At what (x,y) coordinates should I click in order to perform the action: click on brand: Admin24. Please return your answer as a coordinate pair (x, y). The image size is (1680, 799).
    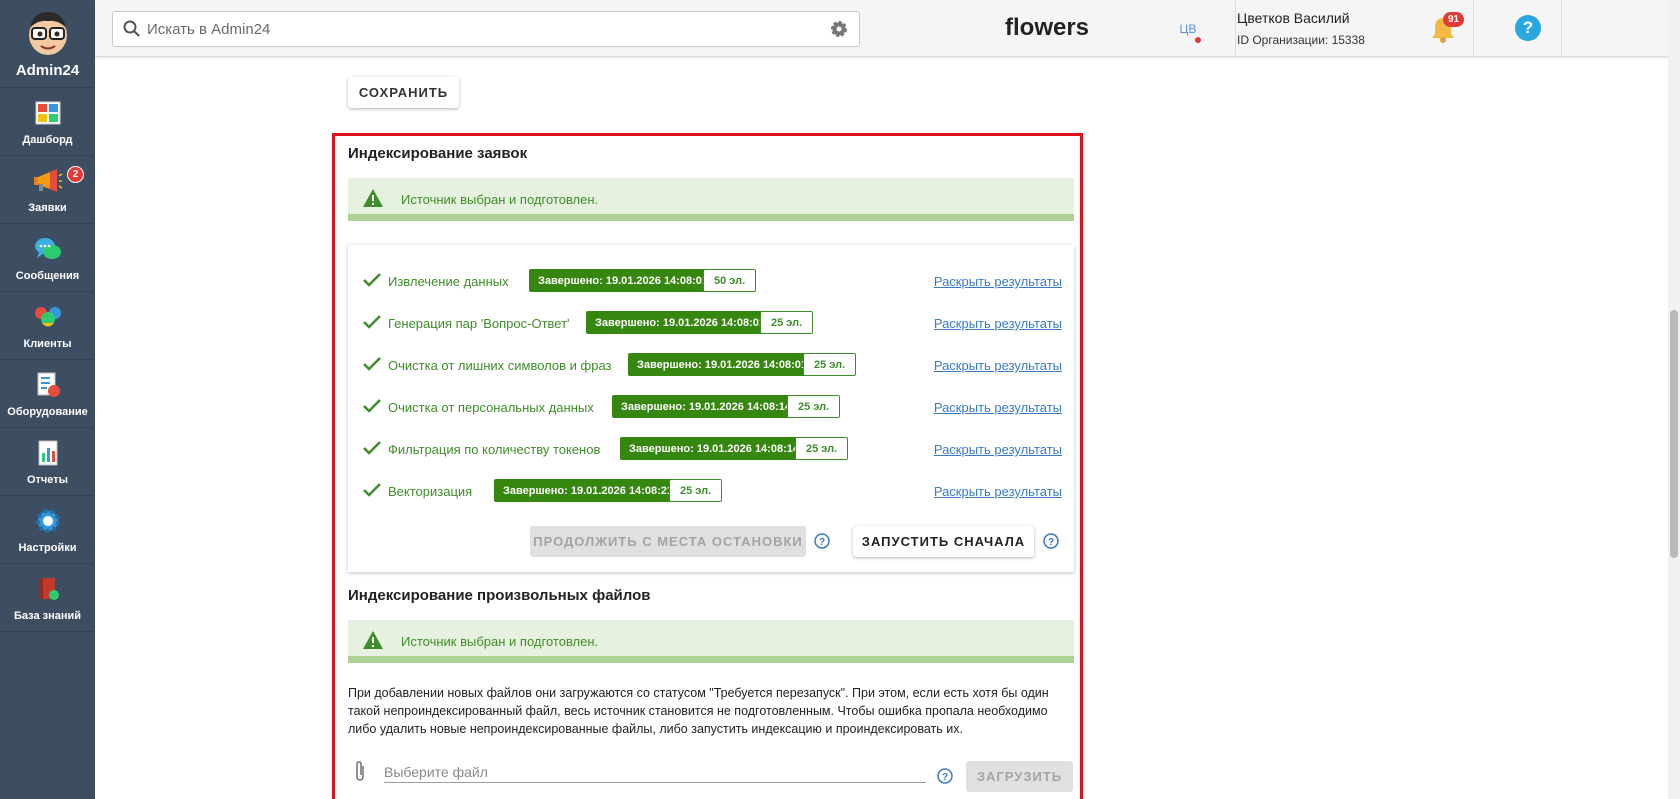
    Looking at the image, I should click on (47, 44).